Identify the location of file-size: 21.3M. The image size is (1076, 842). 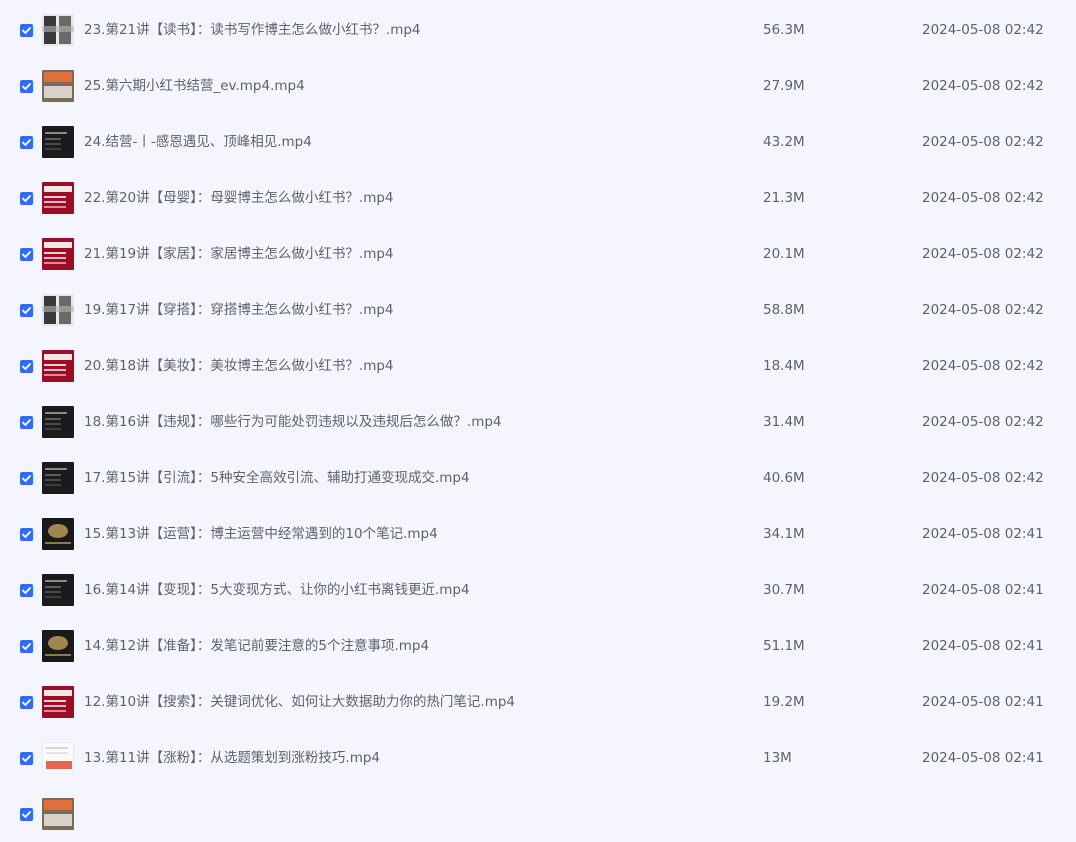
(784, 198).